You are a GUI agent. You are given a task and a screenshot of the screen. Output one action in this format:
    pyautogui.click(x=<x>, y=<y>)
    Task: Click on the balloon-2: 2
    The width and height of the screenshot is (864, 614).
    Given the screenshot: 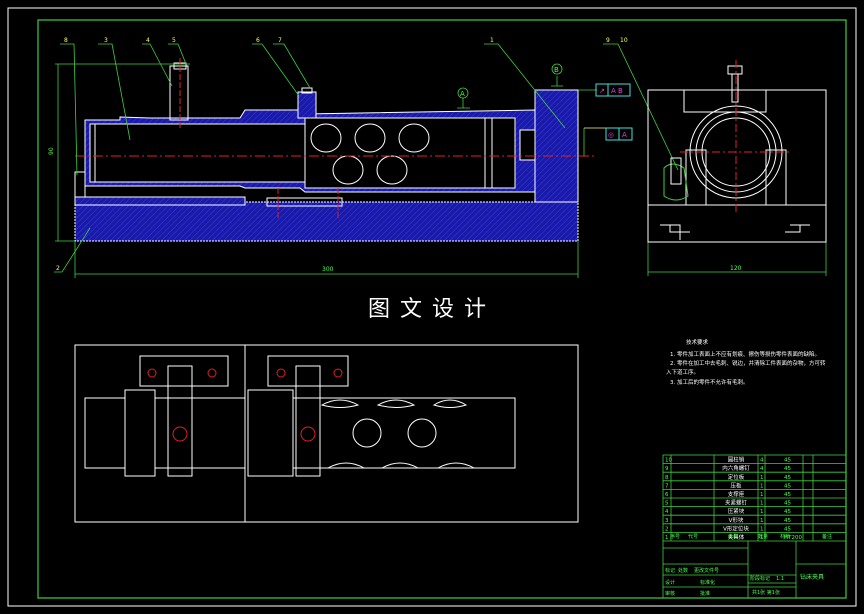 What is the action you would take?
    pyautogui.click(x=58, y=268)
    